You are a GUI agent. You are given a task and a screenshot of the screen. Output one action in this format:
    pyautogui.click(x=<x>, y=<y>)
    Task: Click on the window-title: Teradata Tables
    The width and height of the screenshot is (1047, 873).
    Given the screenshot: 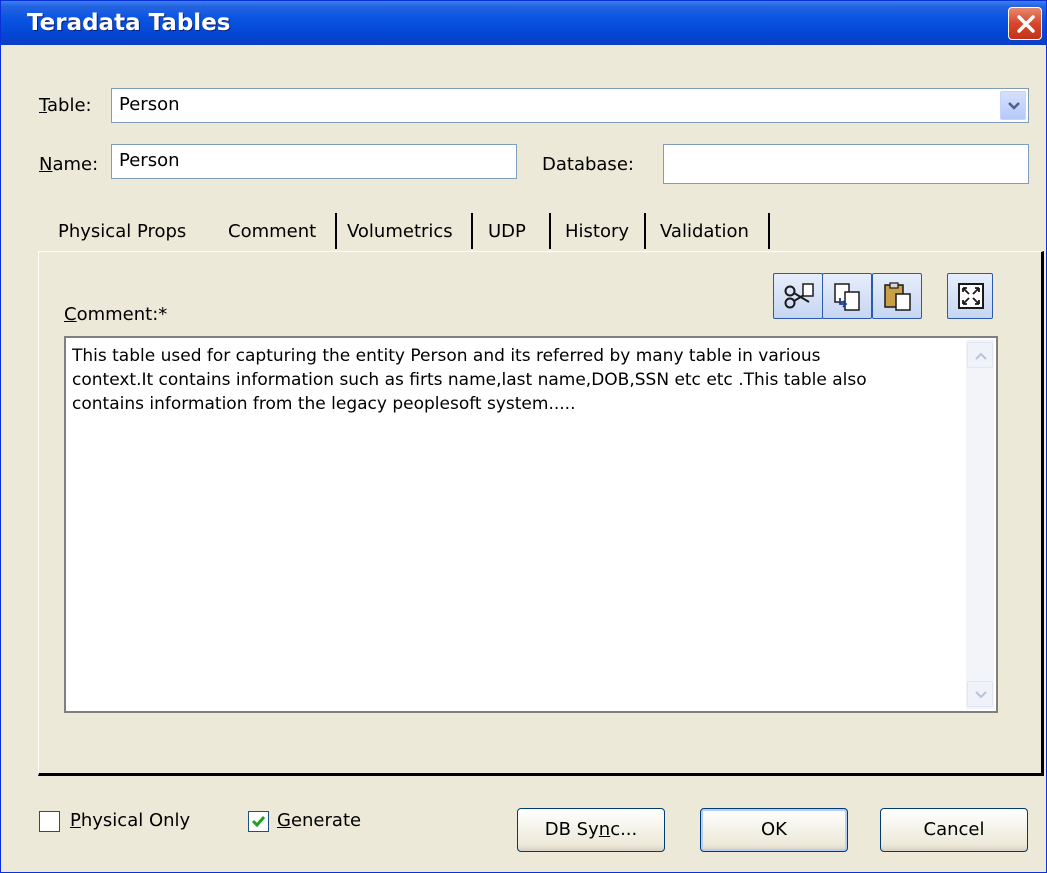 What is the action you would take?
    pyautogui.click(x=129, y=23)
    